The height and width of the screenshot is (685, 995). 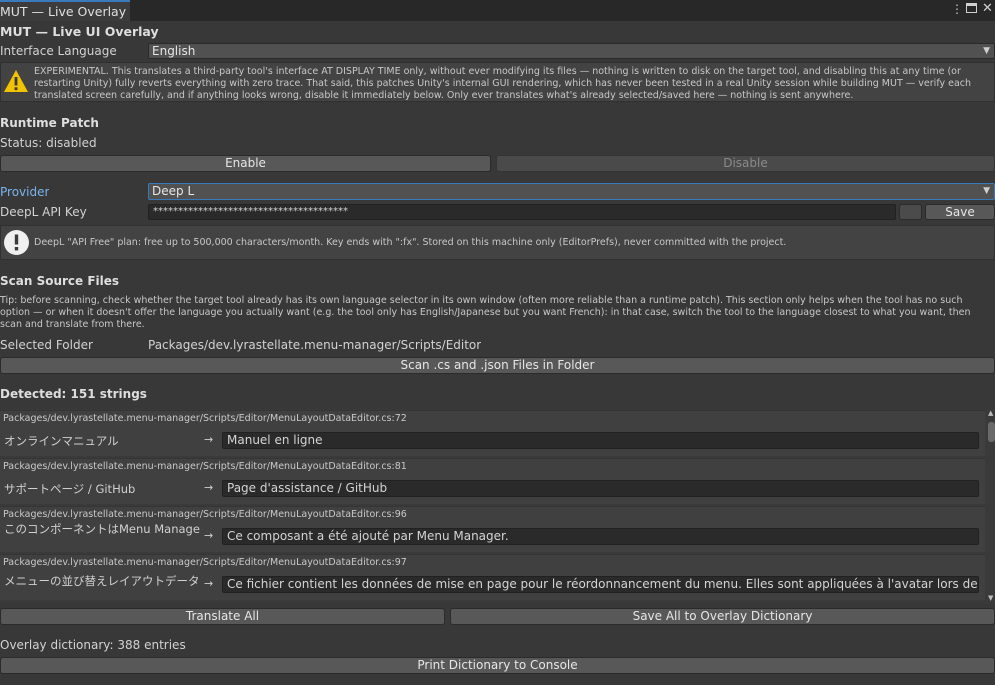 I want to click on scrollbar-thumb, so click(x=991, y=432).